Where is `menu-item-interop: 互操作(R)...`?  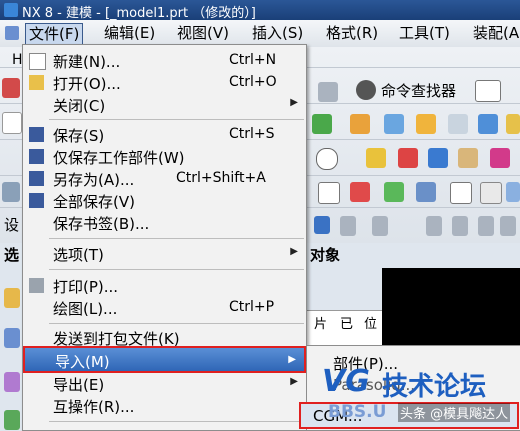 menu-item-interop: 互操作(R)... is located at coordinates (164, 406).